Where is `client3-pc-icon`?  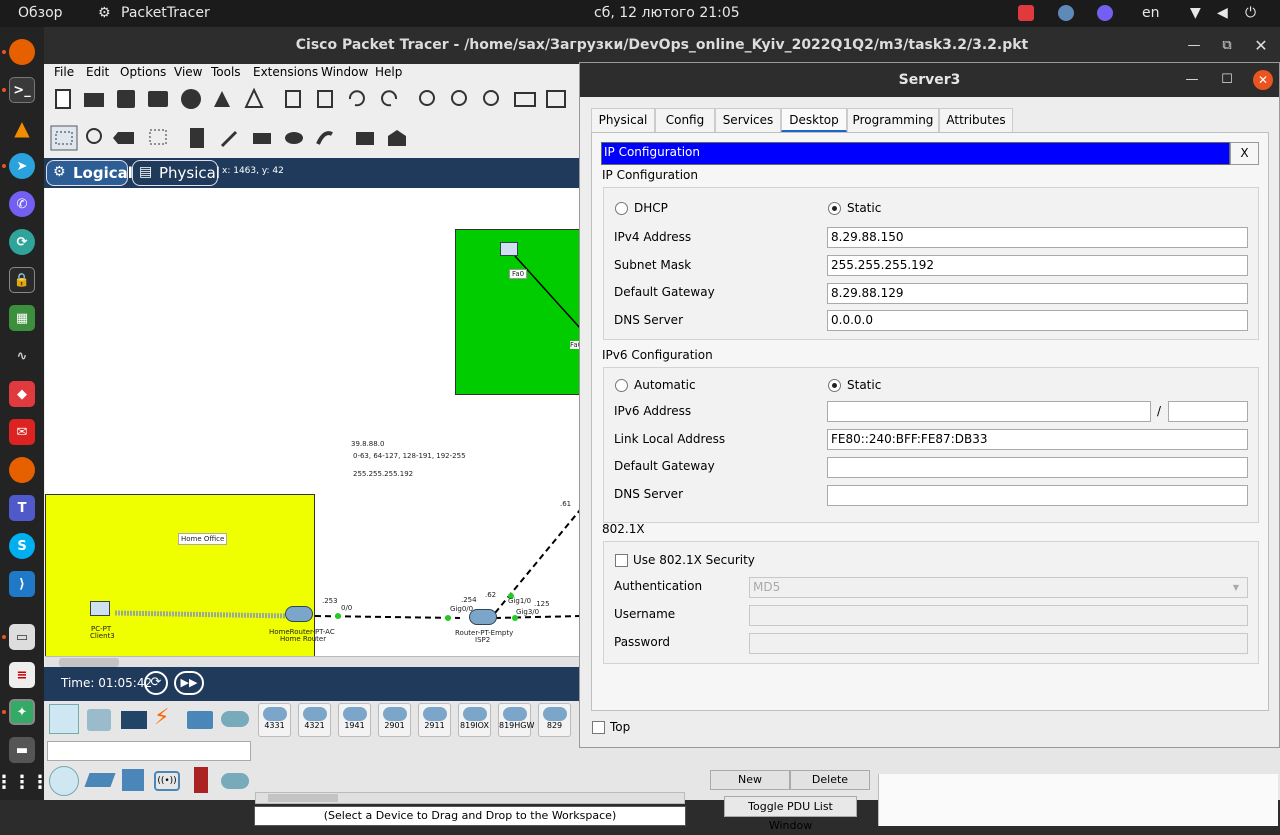
client3-pc-icon is located at coordinates (100, 608).